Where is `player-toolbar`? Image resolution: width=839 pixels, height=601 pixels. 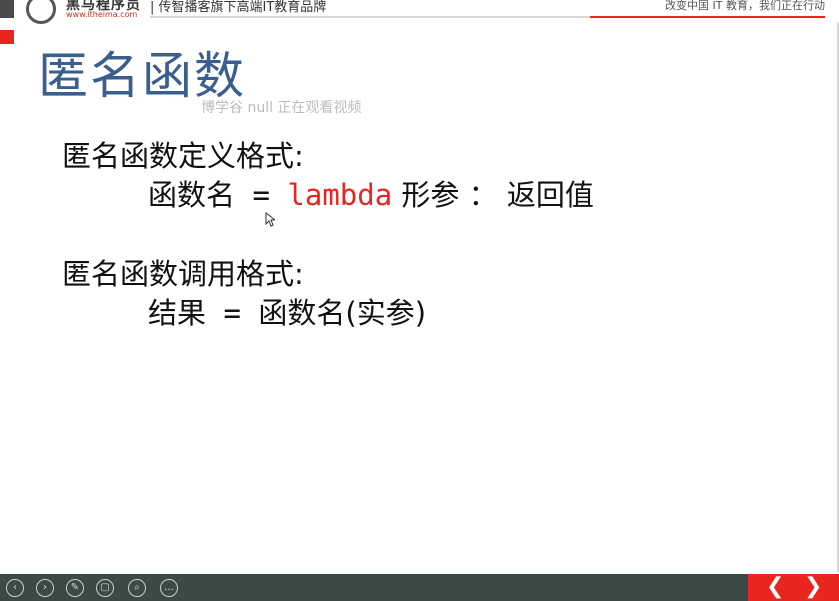 player-toolbar is located at coordinates (419, 587).